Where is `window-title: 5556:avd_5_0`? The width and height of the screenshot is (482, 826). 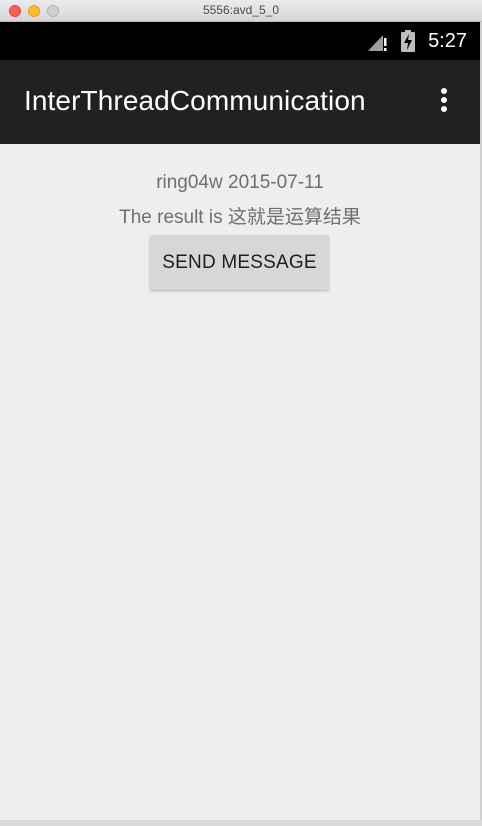 window-title: 5556:avd_5_0 is located at coordinates (241, 10).